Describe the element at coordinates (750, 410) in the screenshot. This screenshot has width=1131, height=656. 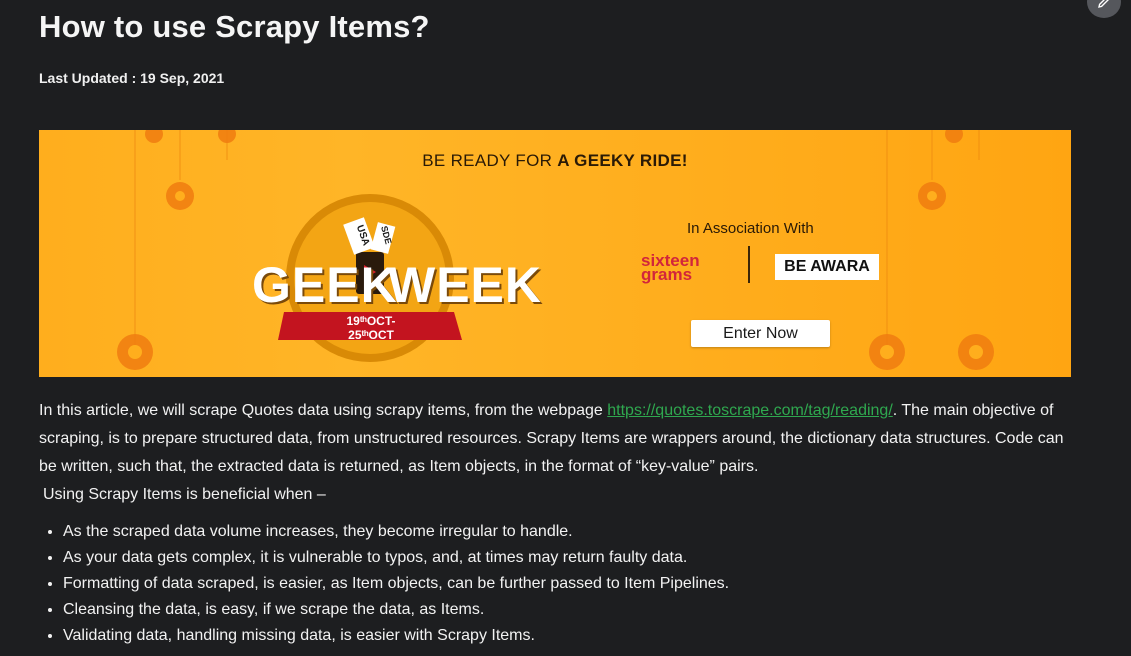
I see `quotes-link: https://quotes.toscrape.com/tag/reading/` at that location.